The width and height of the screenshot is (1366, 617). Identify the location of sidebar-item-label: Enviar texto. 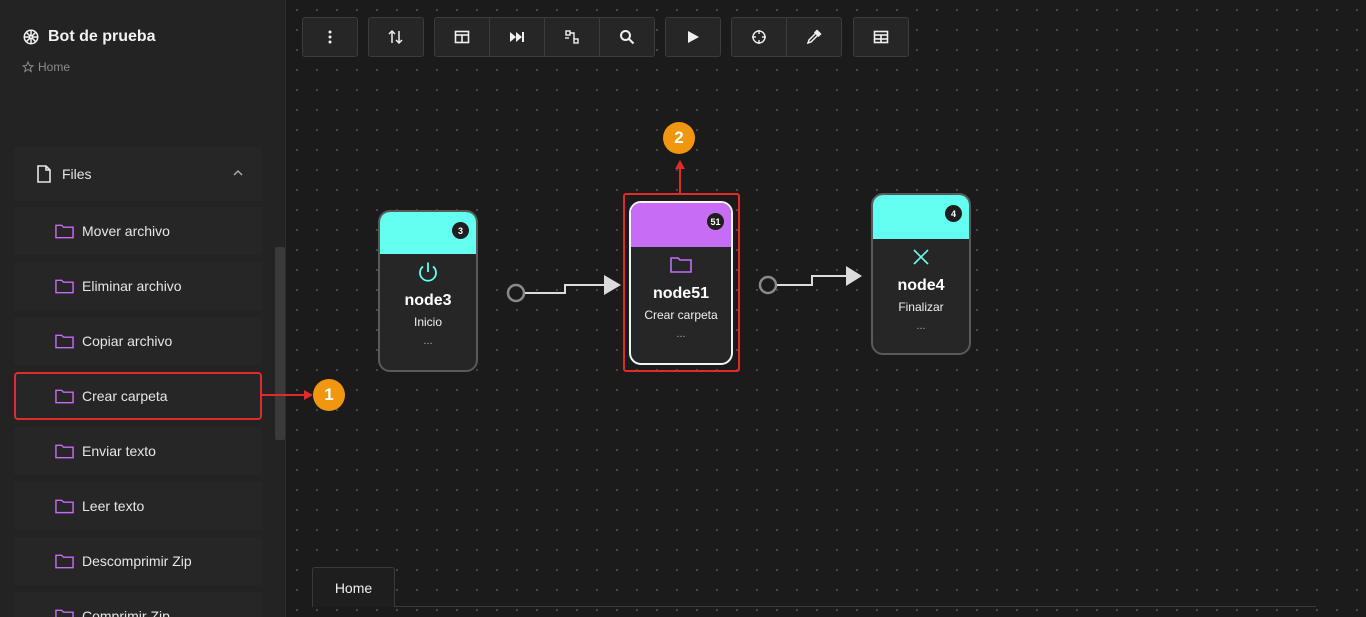
(119, 451).